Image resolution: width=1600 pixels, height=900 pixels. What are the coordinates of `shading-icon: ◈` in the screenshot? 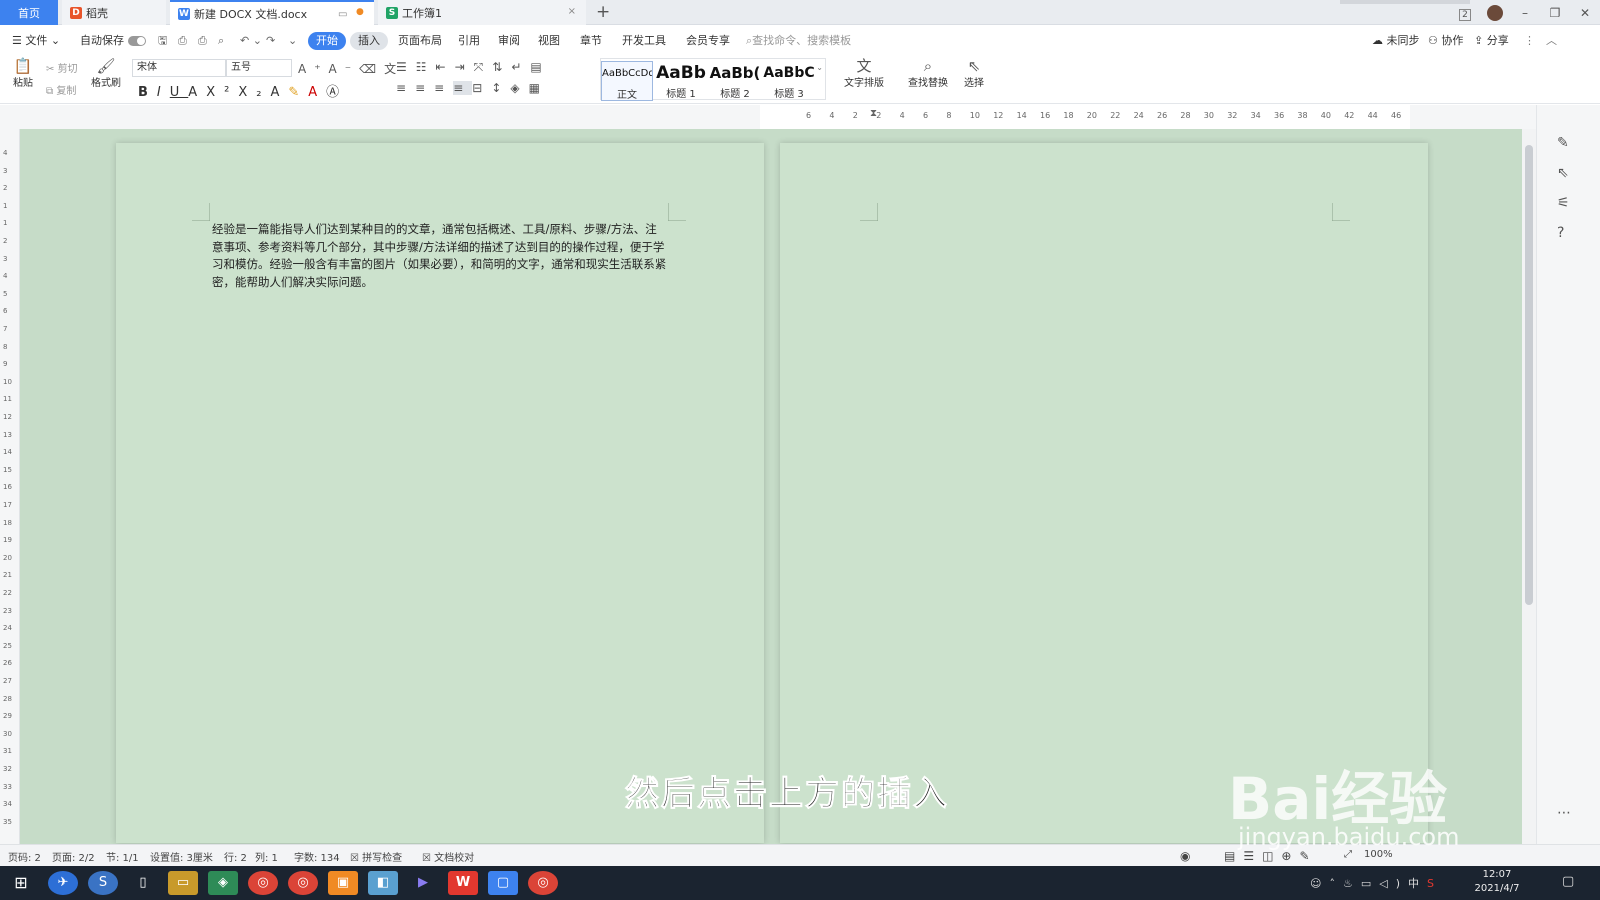 It's located at (519, 88).